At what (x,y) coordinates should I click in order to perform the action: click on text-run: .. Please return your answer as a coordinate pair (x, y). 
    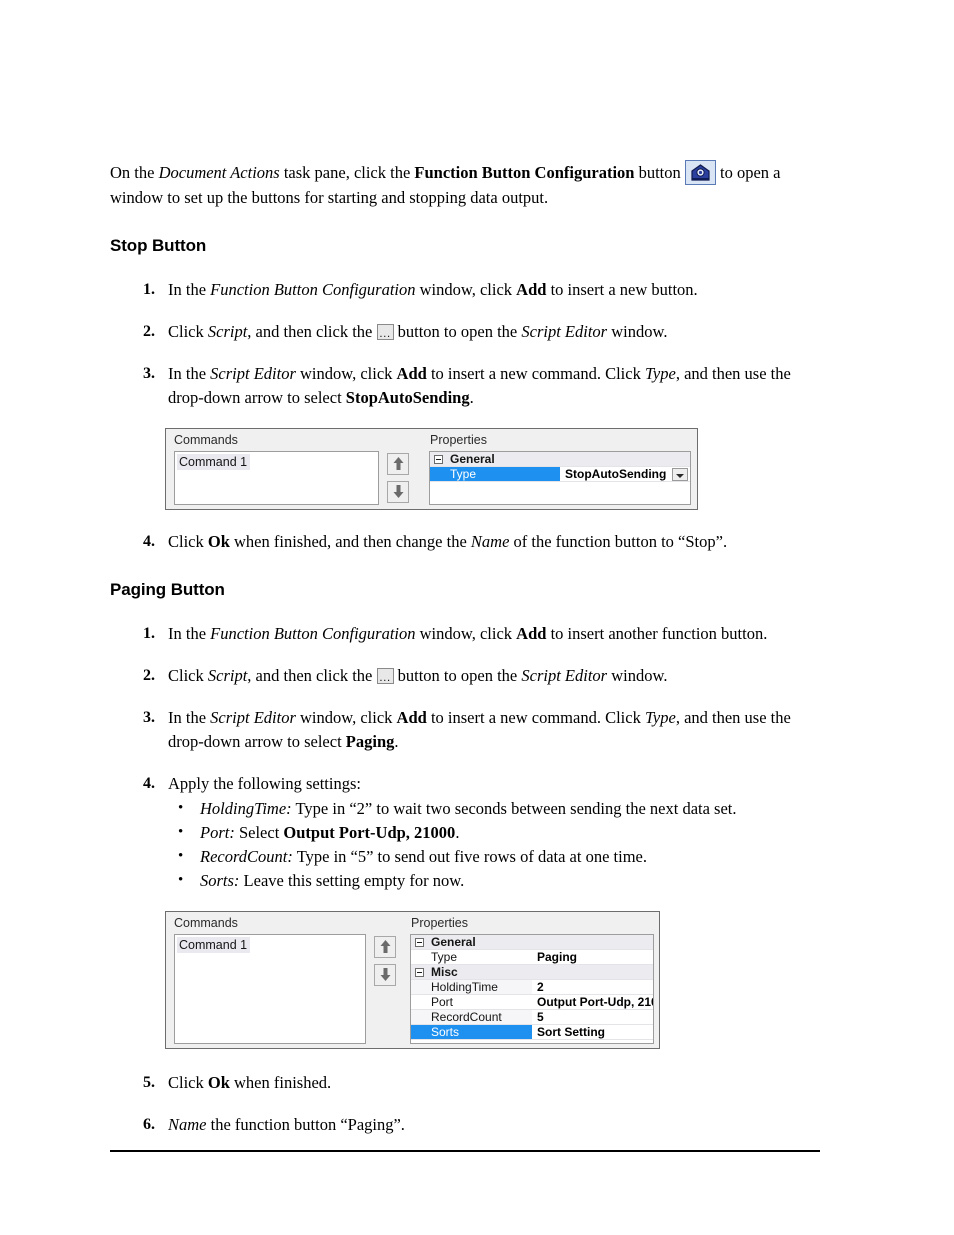
    Looking at the image, I should click on (471, 397).